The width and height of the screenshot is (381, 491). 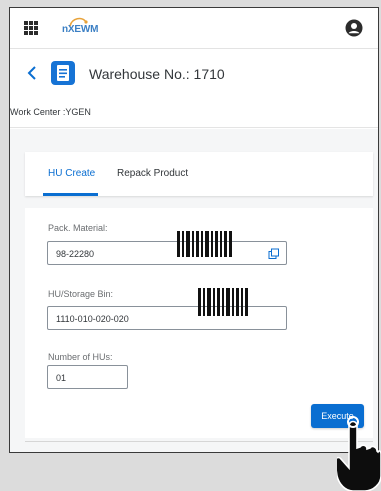 I want to click on number-of-hus-label: Number of HUs:, so click(x=80, y=357).